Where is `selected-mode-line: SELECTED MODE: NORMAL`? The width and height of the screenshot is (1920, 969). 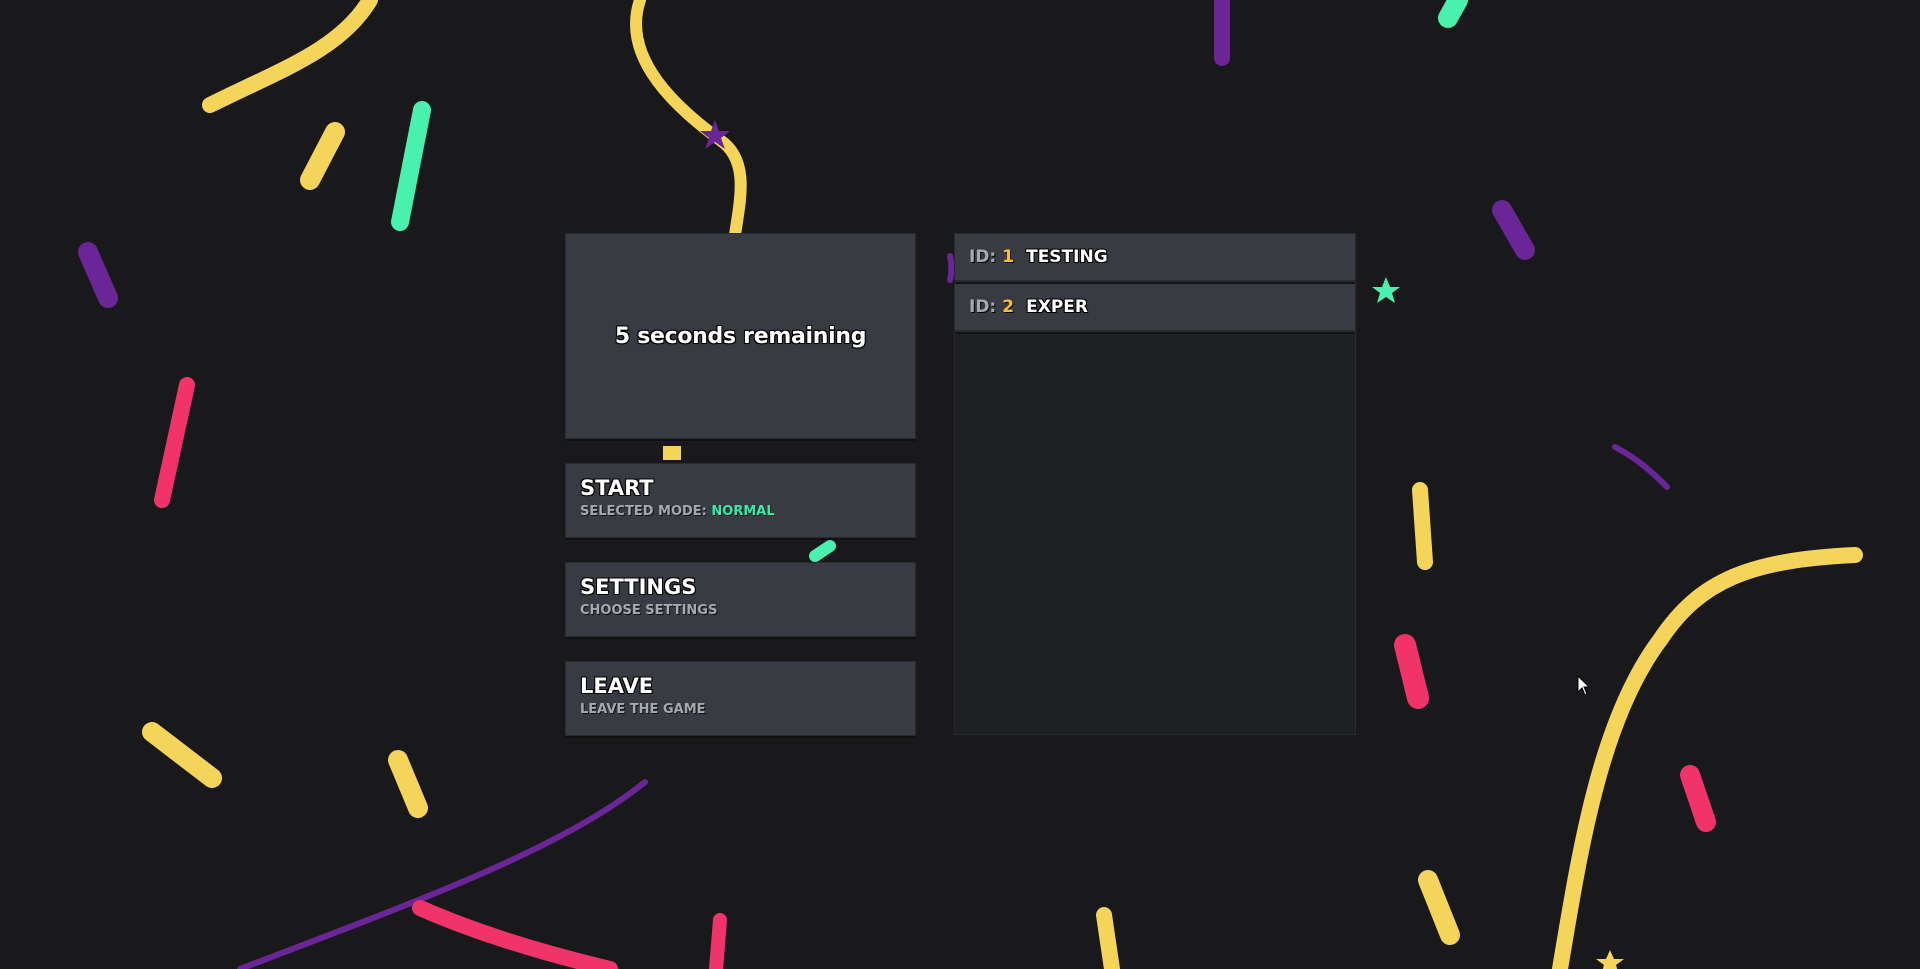 selected-mode-line: SELECTED MODE: NORMAL is located at coordinates (740, 512).